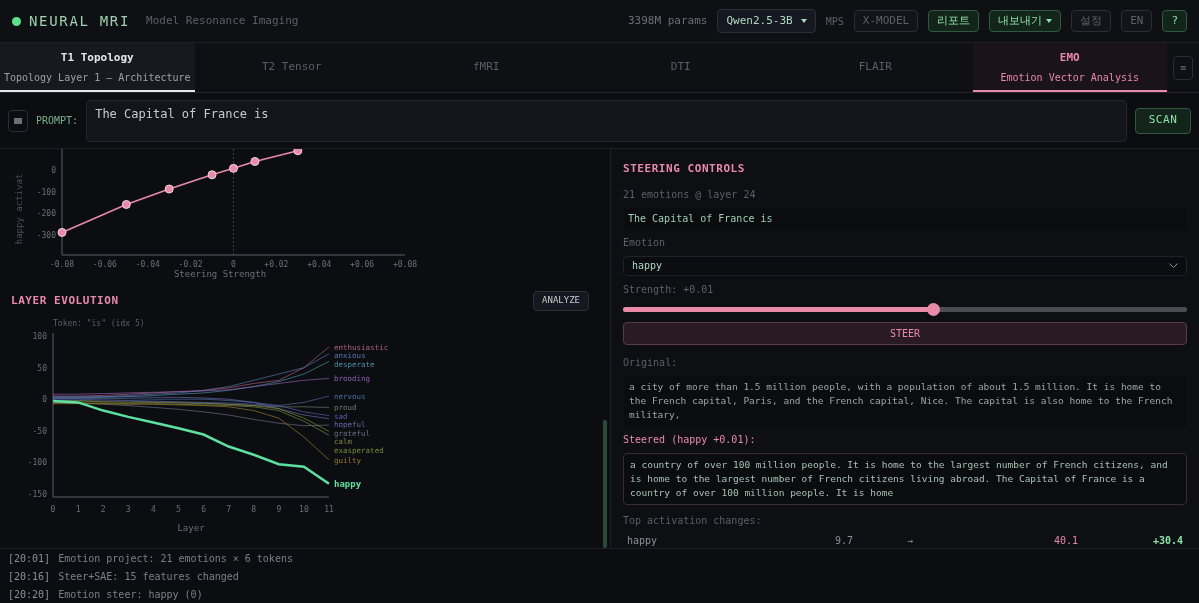  I want to click on prompt-preview: The Capital of France is, so click(905, 218).